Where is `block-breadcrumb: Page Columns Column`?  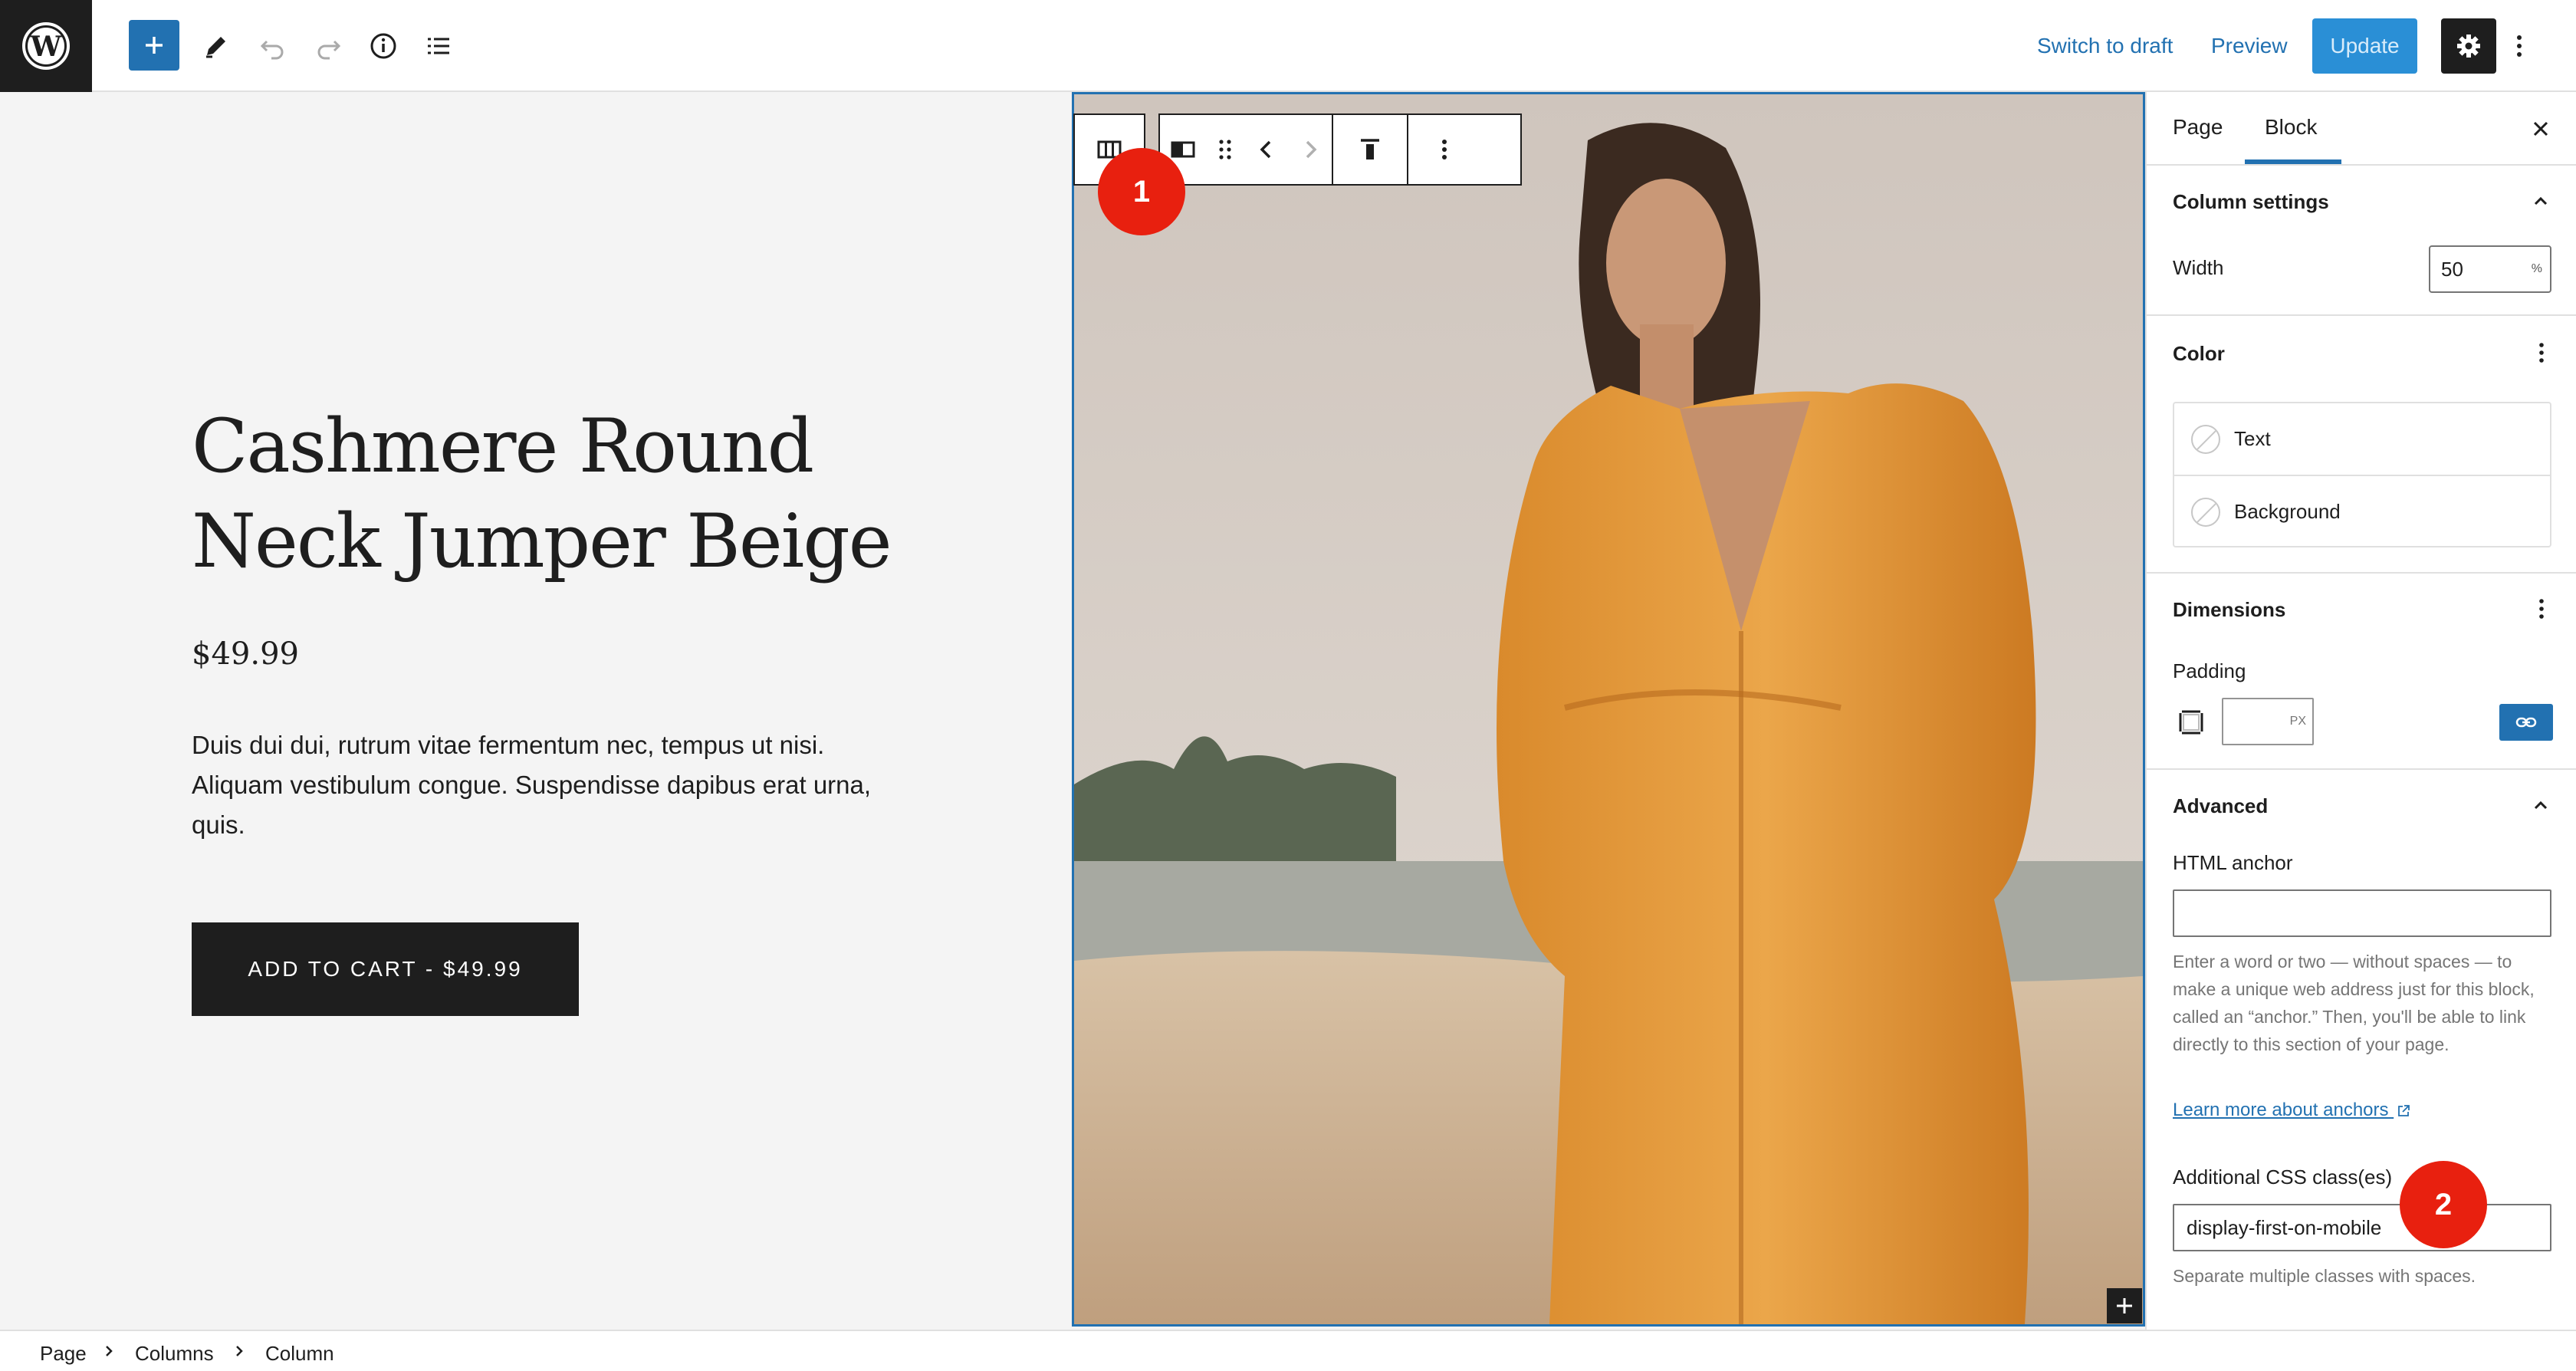
block-breadcrumb: Page Columns Column is located at coordinates (1288, 1350).